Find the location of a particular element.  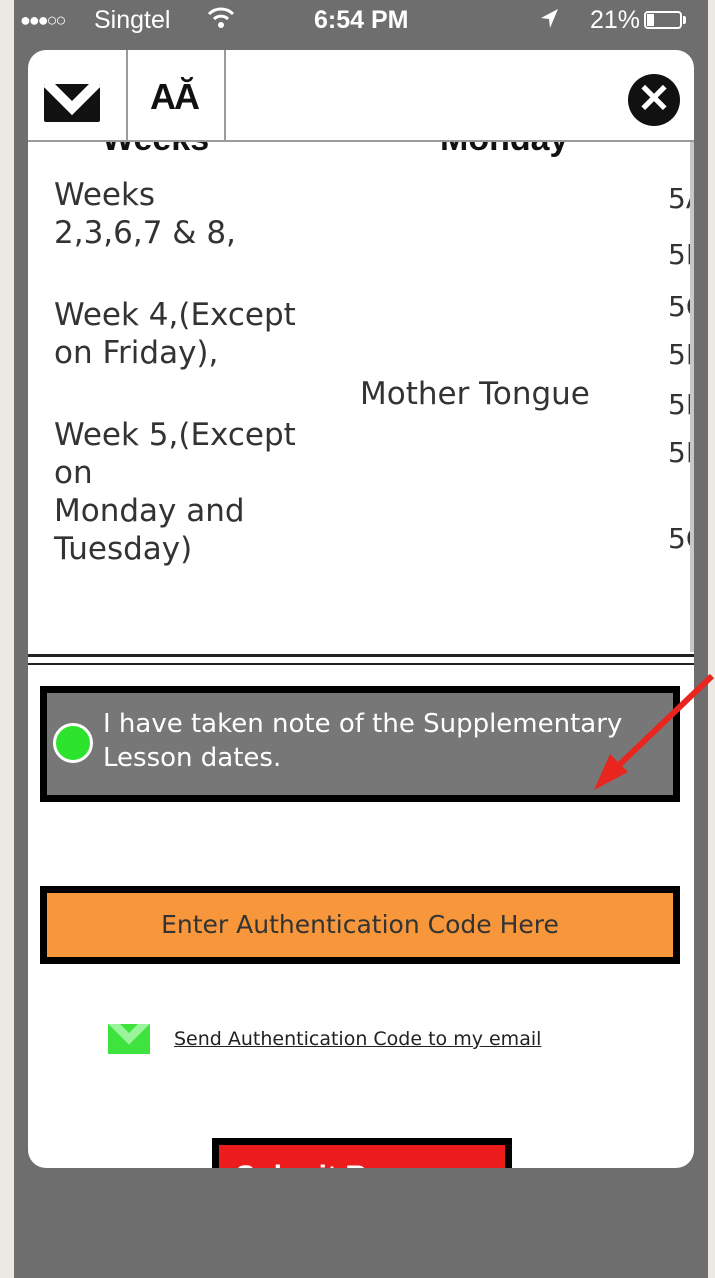

submit-response-button: Submit Response is located at coordinates (362, 1153).